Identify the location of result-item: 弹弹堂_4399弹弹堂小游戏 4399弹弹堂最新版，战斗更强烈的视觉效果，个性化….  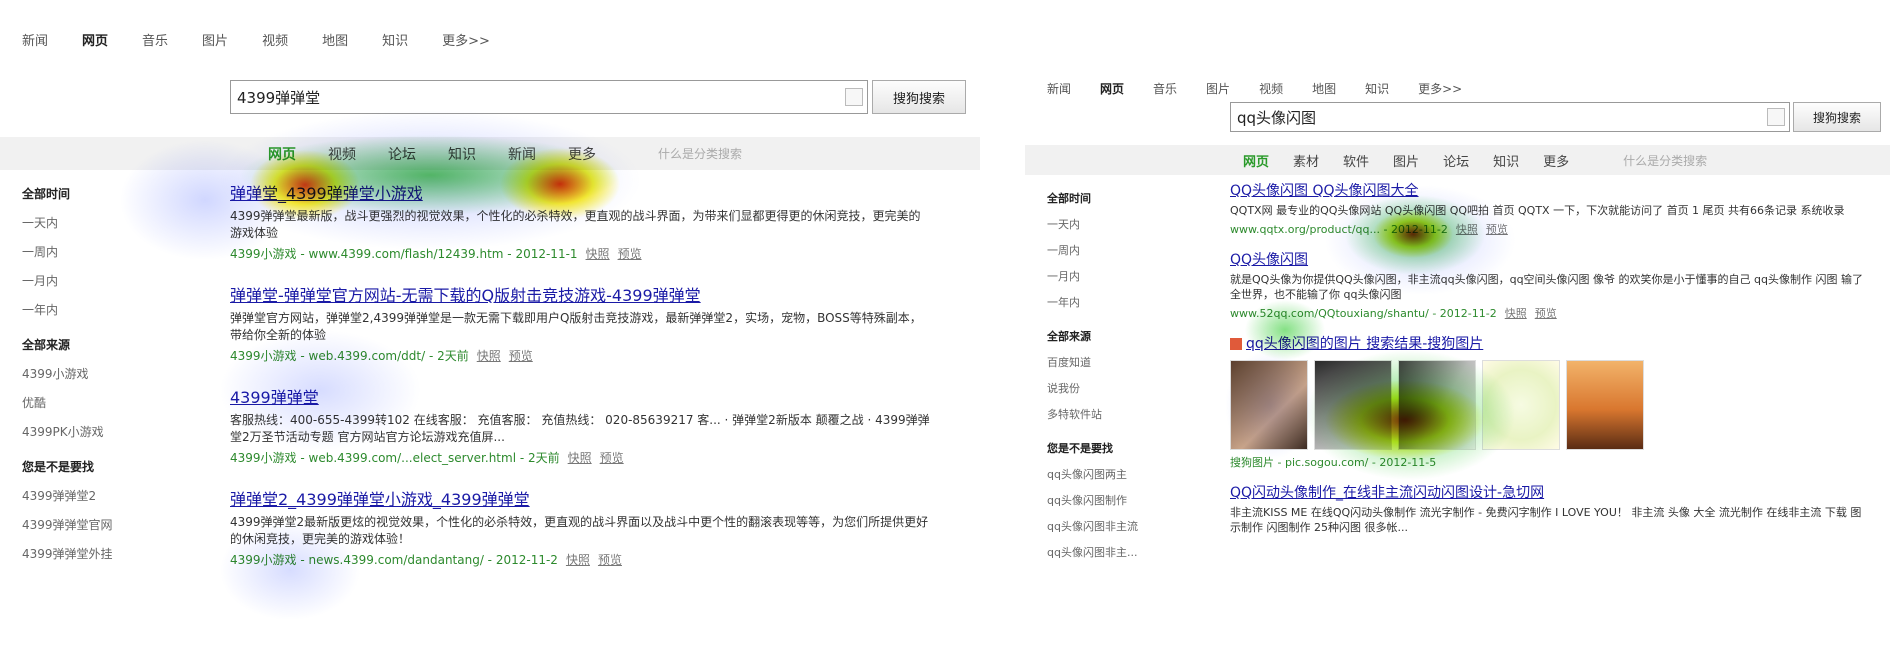
(580, 221).